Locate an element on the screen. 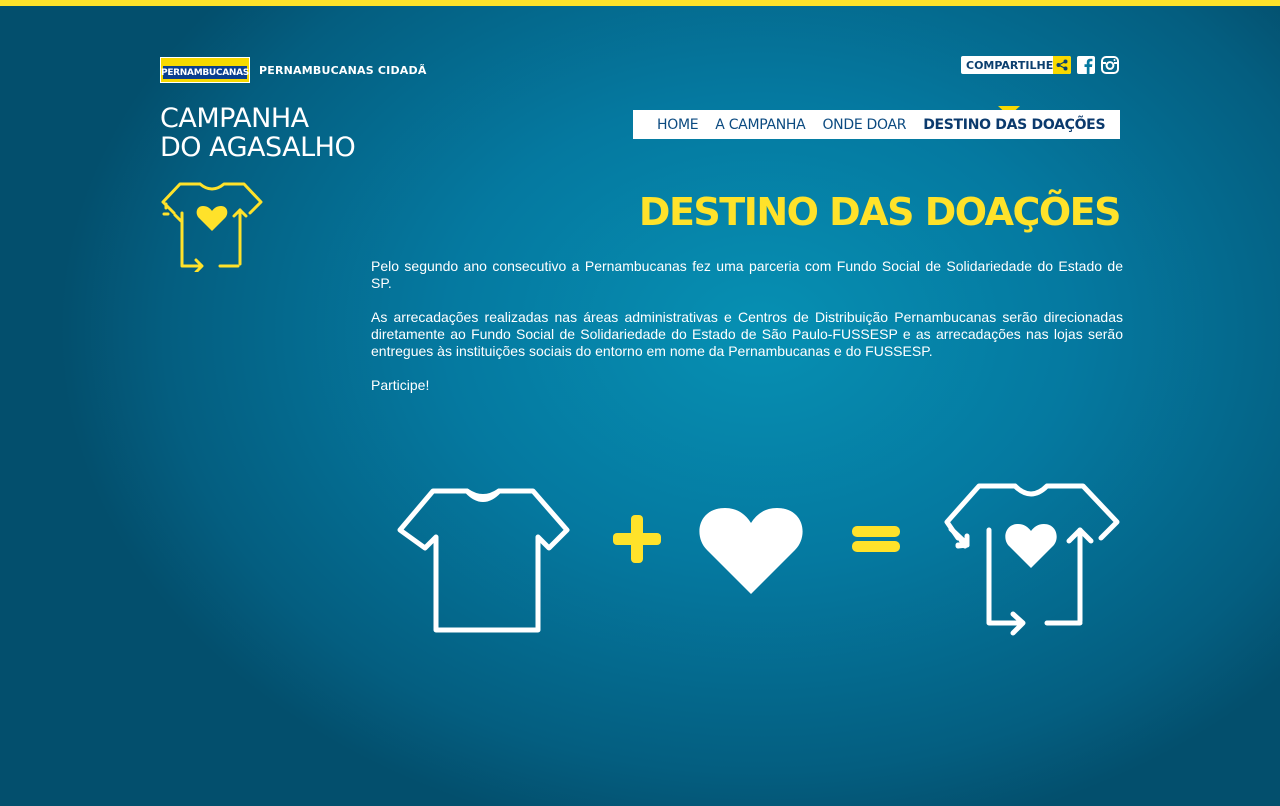 The image size is (1280, 806). nav-item-home: HOME is located at coordinates (678, 125).